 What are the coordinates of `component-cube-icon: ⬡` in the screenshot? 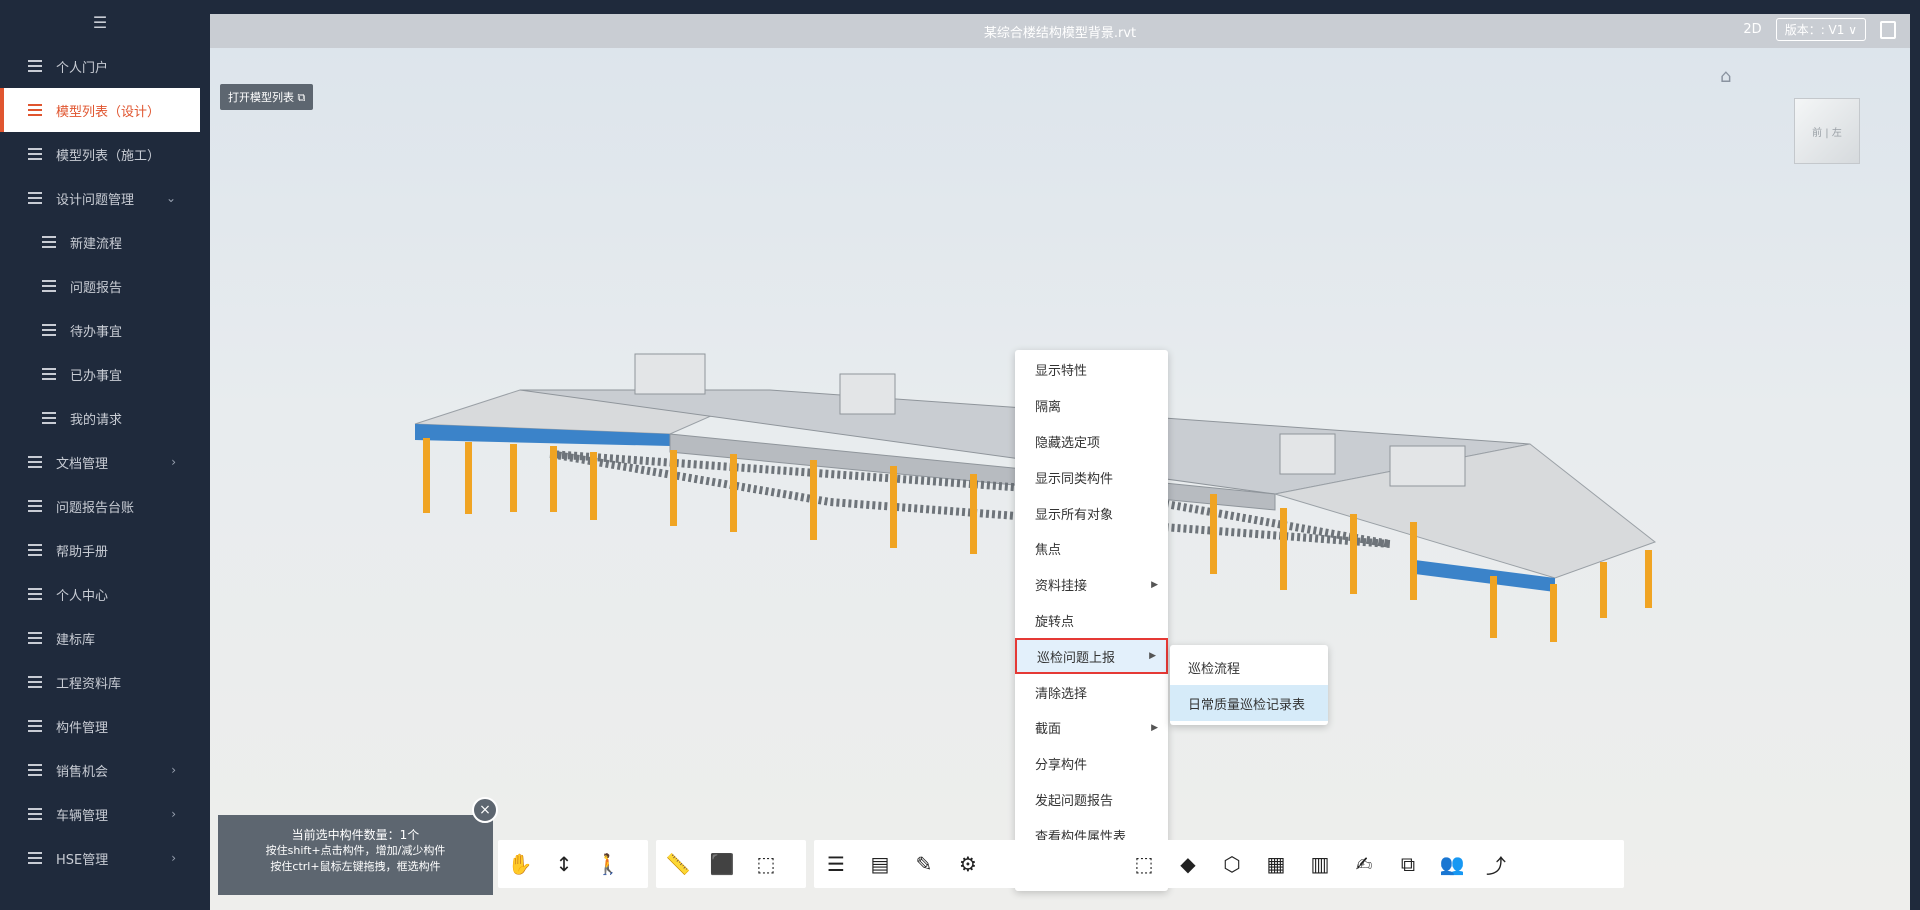 It's located at (1232, 864).